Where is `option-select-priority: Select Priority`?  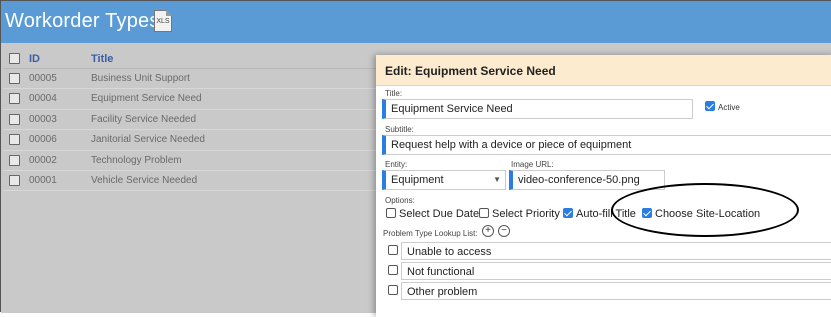
option-select-priority: Select Priority is located at coordinates (519, 214).